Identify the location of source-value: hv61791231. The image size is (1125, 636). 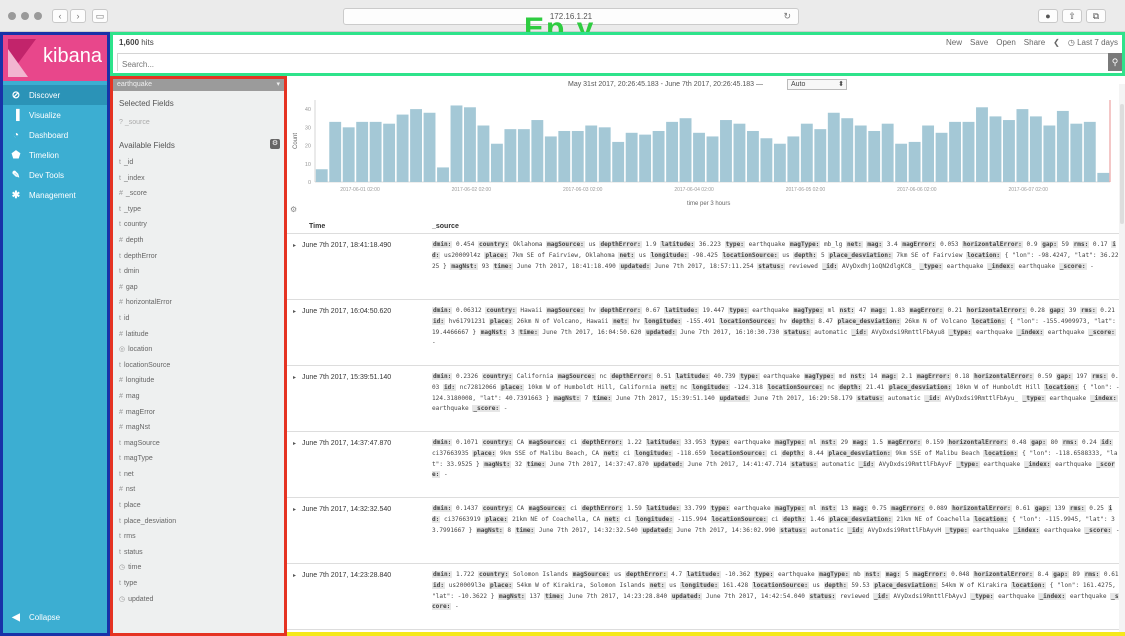
(467, 321).